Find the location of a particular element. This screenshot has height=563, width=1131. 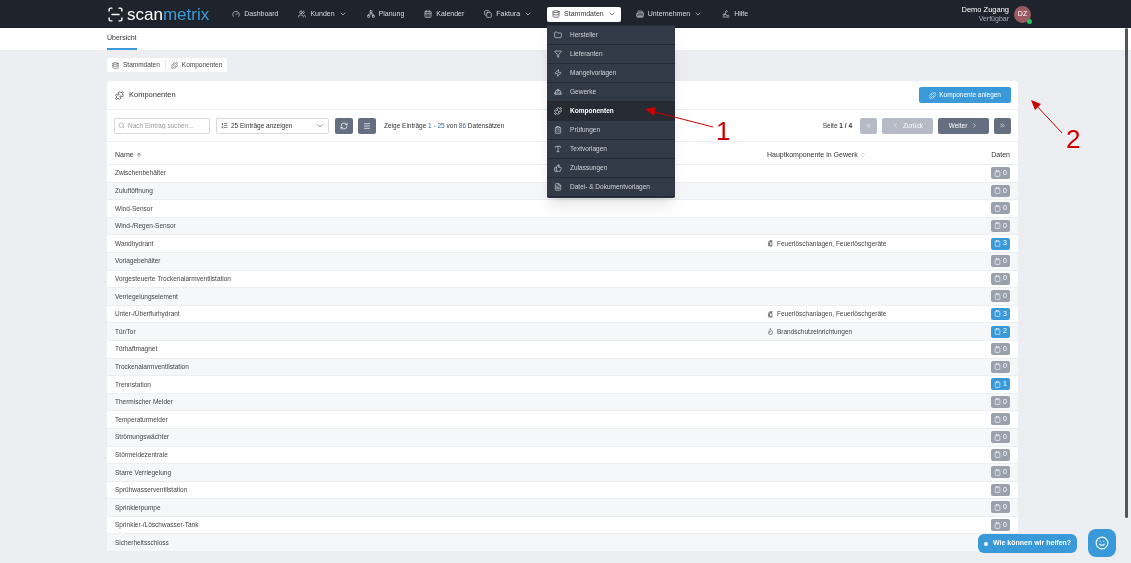

network-icon is located at coordinates (370, 14).